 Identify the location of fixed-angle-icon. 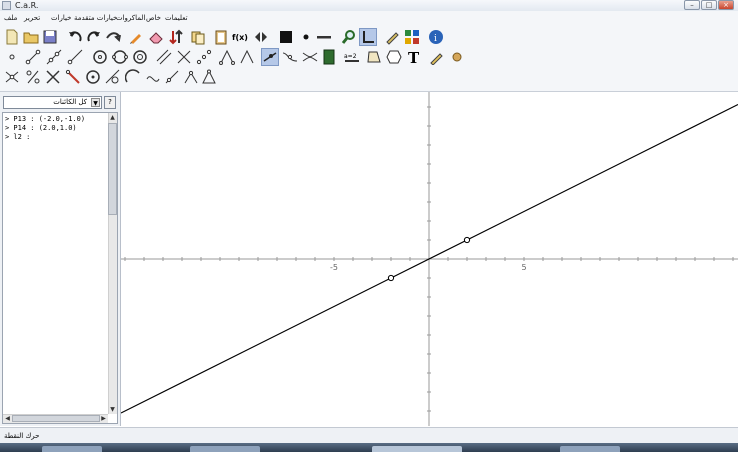
(247, 57).